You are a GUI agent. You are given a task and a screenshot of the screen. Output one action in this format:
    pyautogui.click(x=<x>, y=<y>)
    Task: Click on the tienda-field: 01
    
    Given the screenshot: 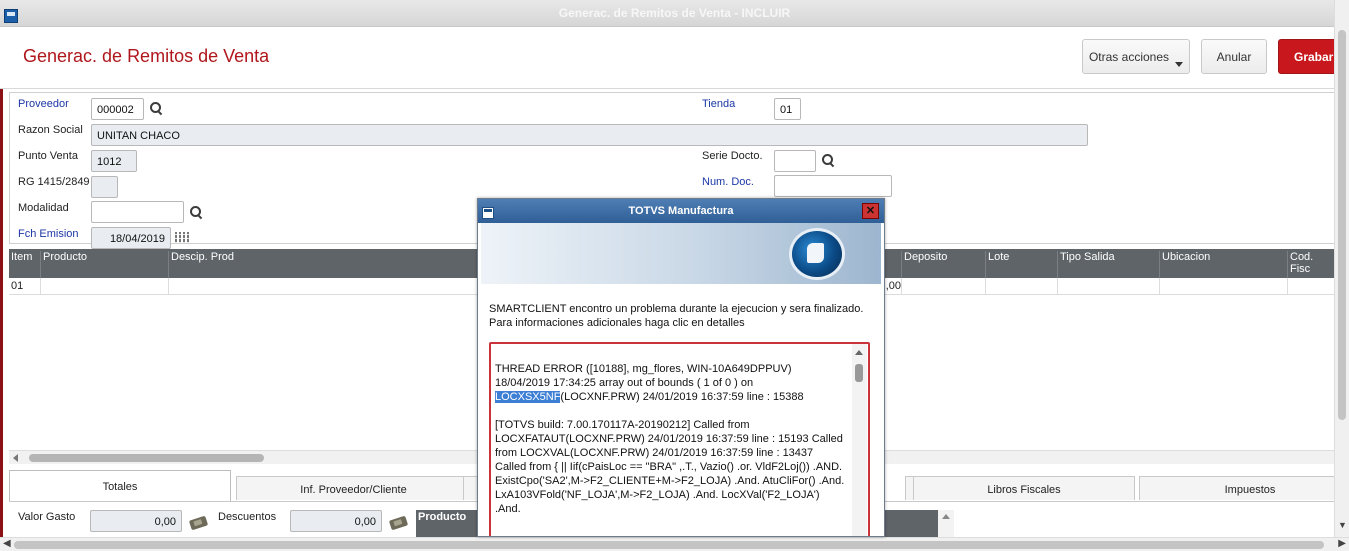 What is the action you would take?
    pyautogui.click(x=787, y=109)
    